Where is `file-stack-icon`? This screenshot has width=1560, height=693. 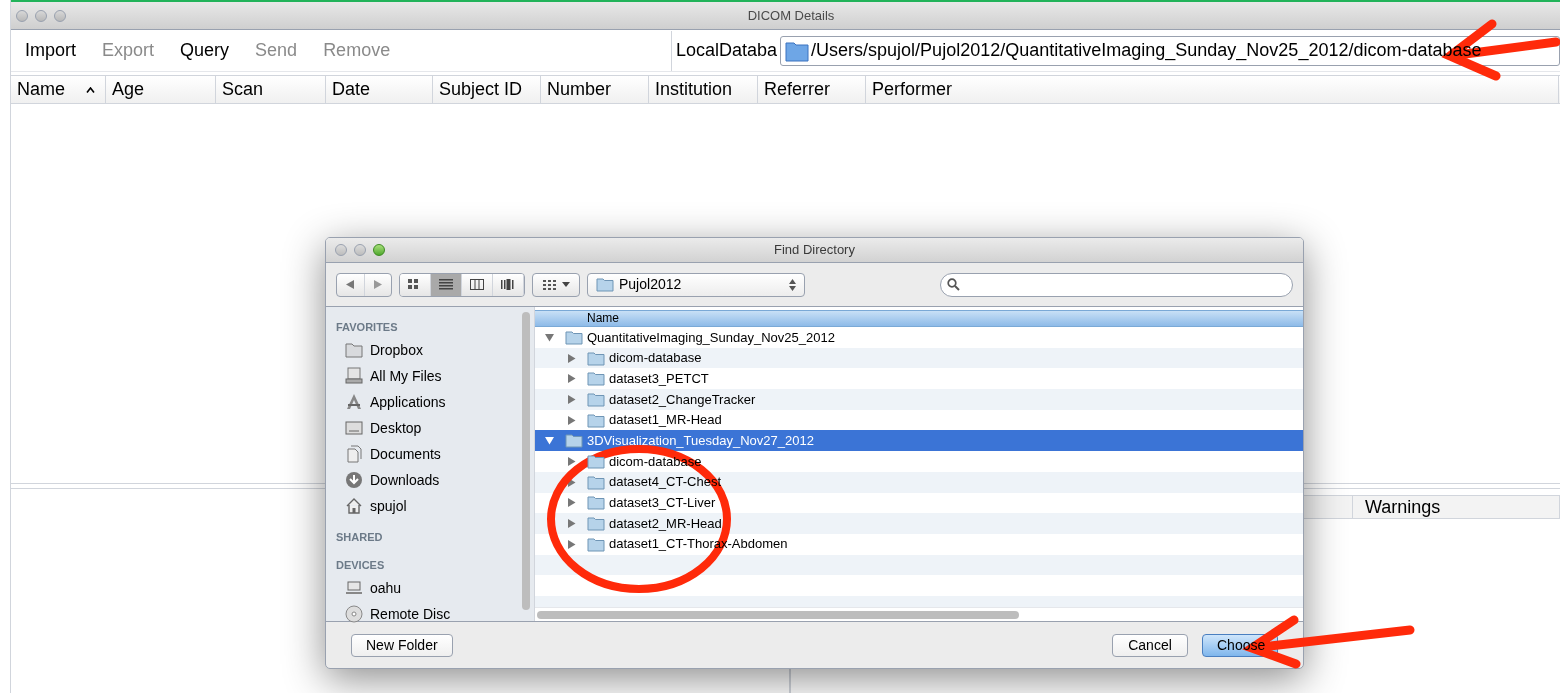
file-stack-icon is located at coordinates (354, 376).